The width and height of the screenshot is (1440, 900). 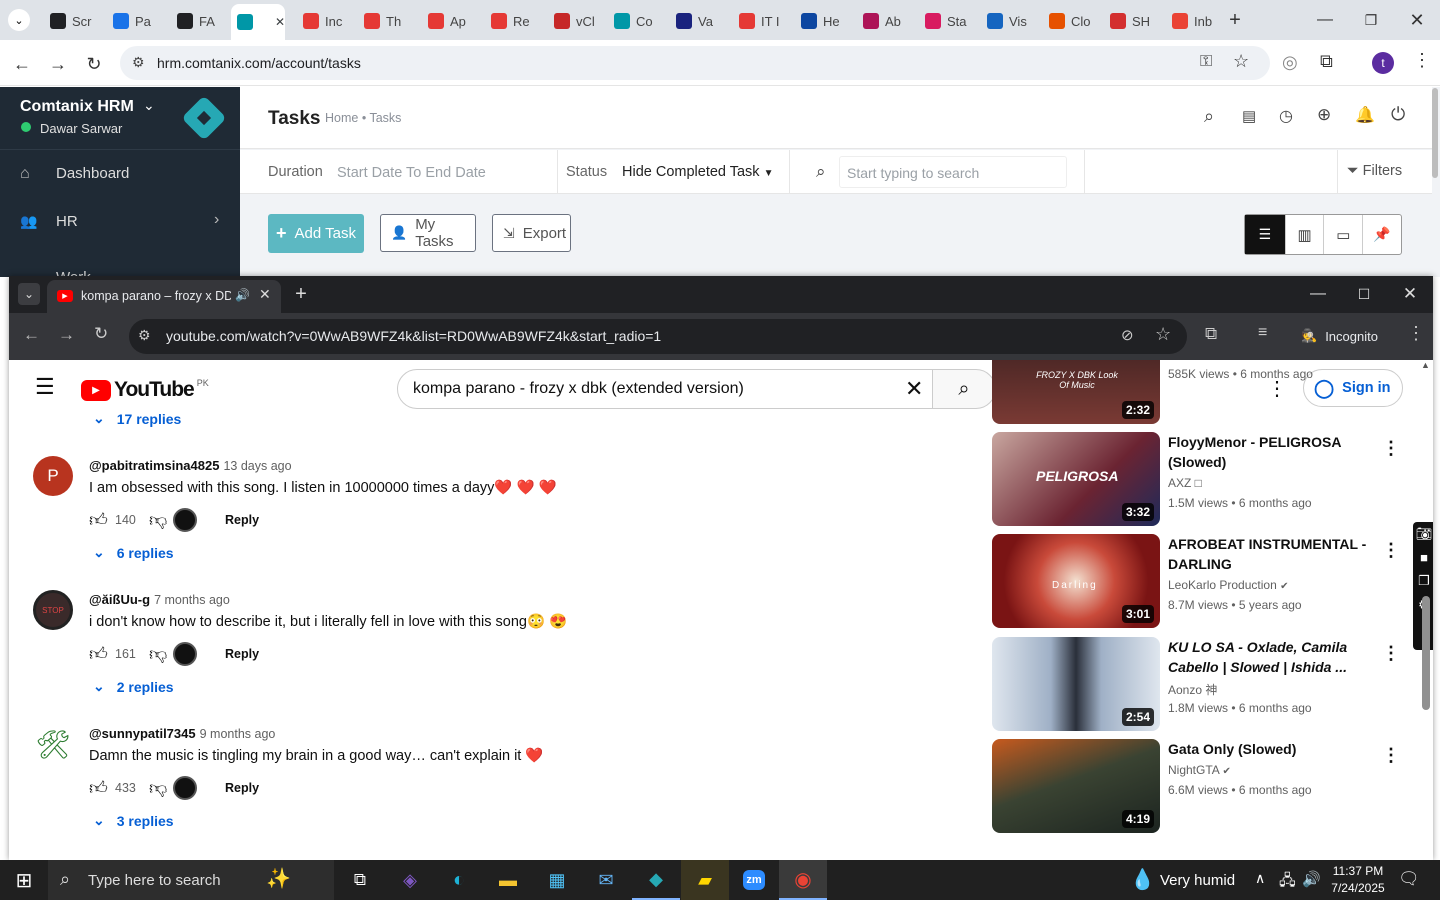 What do you see at coordinates (1324, 115) in the screenshot?
I see `add-circle-icon: ⊕` at bounding box center [1324, 115].